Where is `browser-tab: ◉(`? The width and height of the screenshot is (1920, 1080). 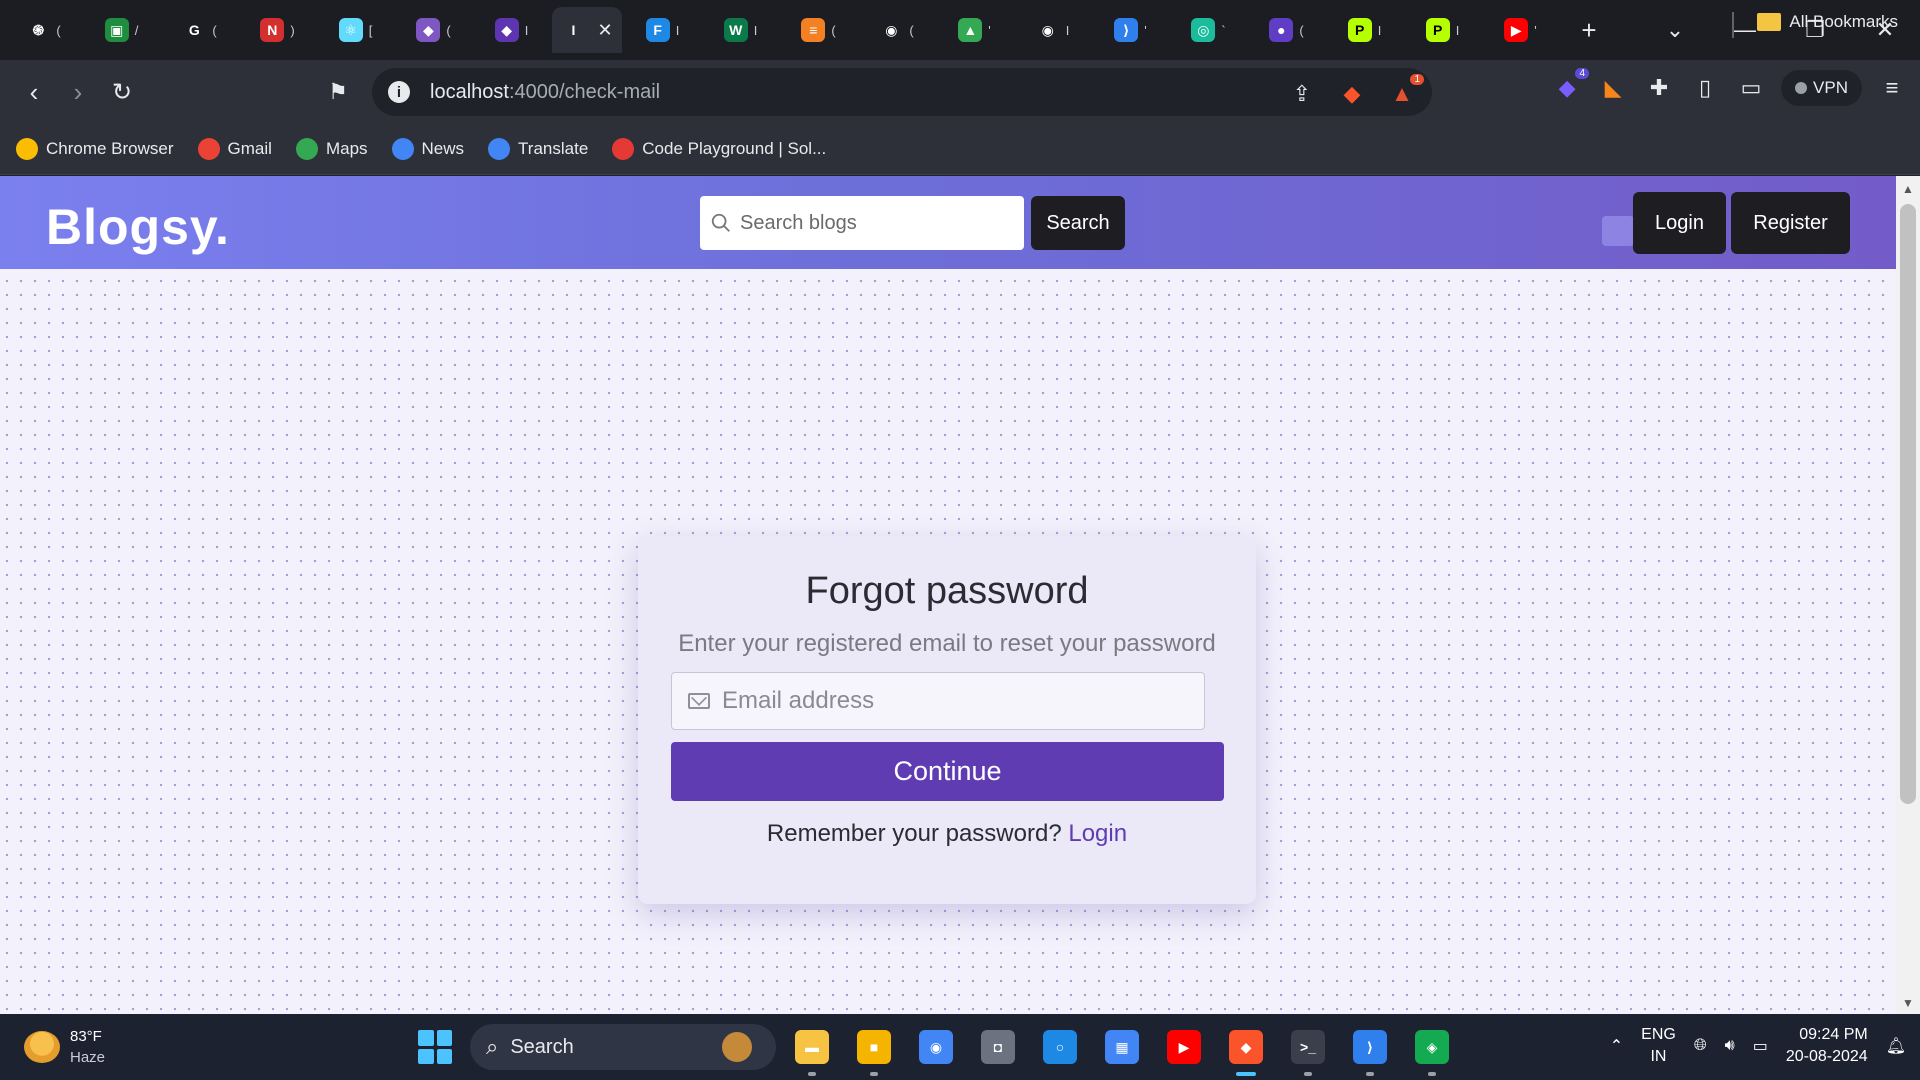 browser-tab: ◉( is located at coordinates (896, 30).